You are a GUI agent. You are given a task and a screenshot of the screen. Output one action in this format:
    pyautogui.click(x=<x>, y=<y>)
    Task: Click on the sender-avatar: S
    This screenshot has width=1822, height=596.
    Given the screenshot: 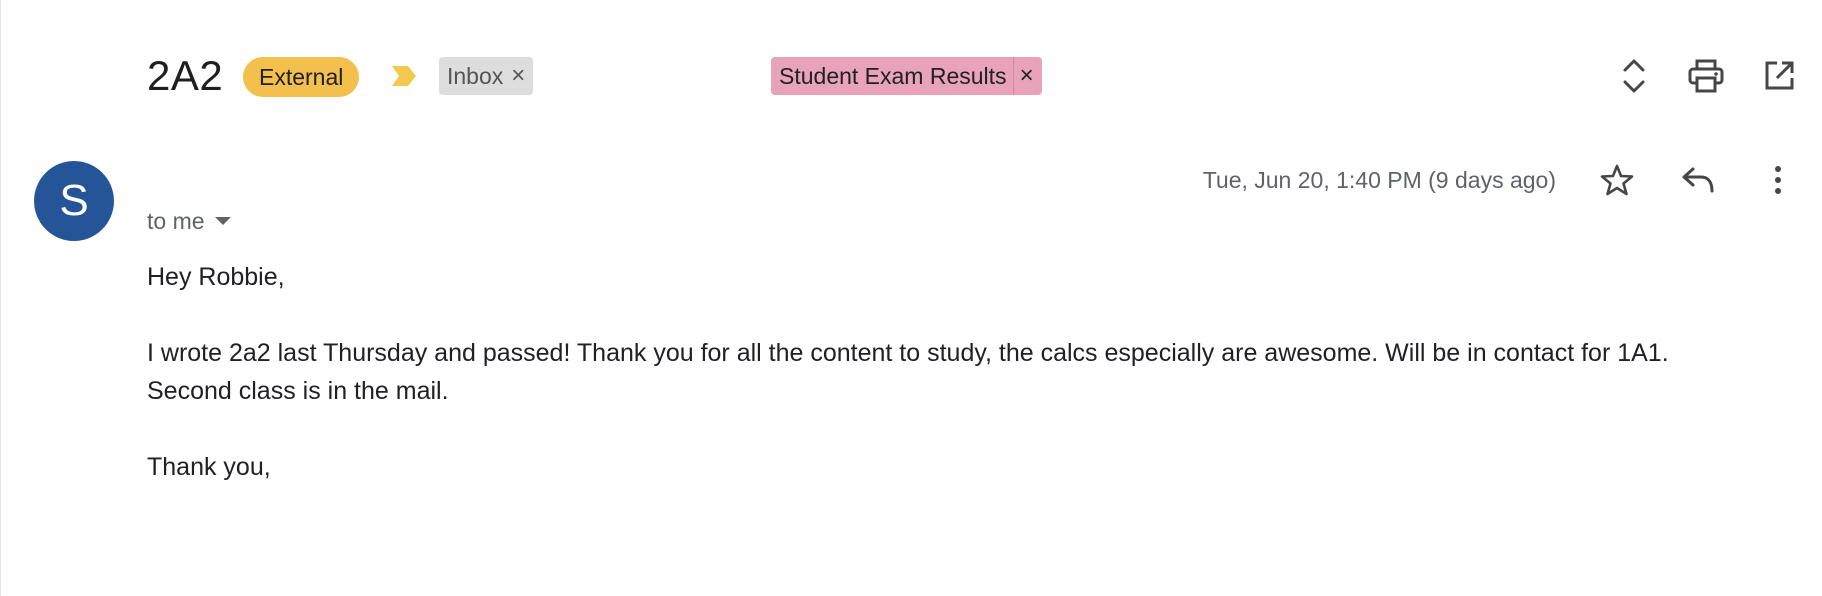 What is the action you would take?
    pyautogui.click(x=74, y=201)
    